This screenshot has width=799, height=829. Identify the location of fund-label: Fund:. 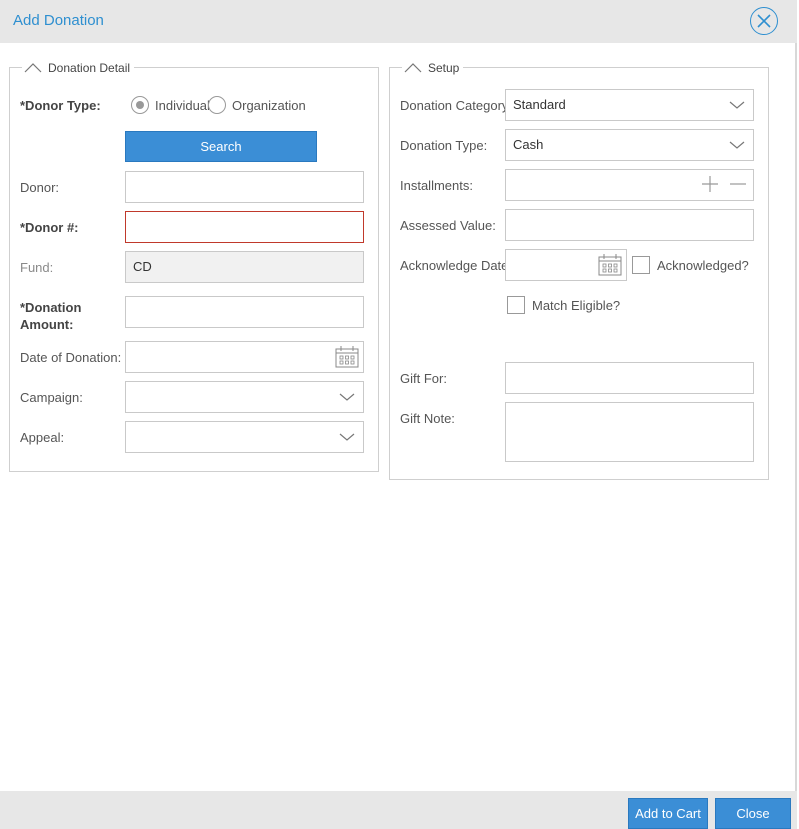
(37, 267).